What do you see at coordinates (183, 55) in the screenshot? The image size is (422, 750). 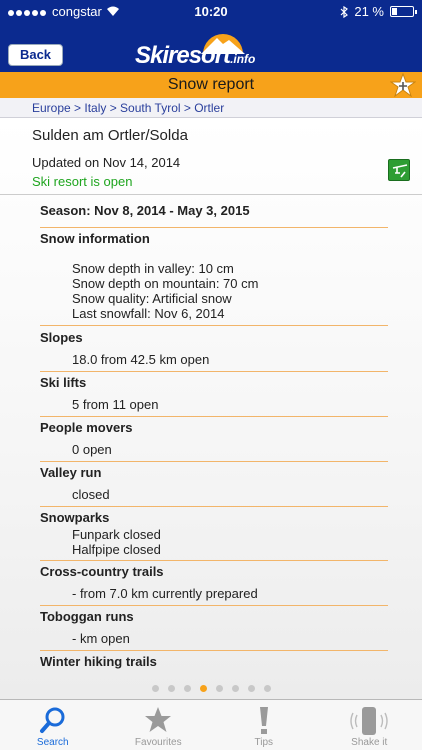 I see `logo-text: Skiresort` at bounding box center [183, 55].